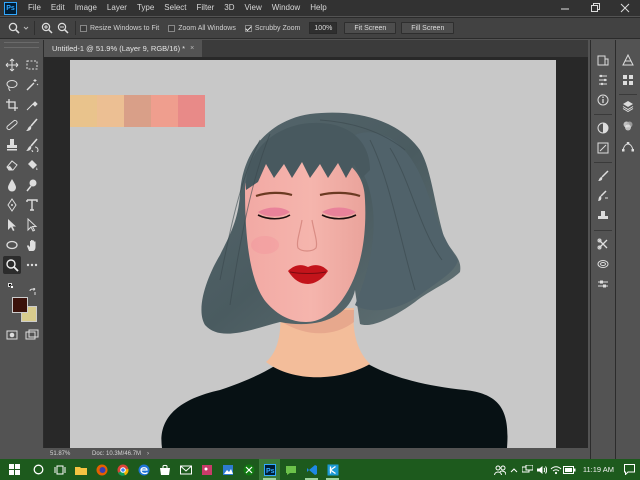 Image resolution: width=640 pixels, height=480 pixels. What do you see at coordinates (12, 335) in the screenshot?
I see `quick-mask-icon` at bounding box center [12, 335].